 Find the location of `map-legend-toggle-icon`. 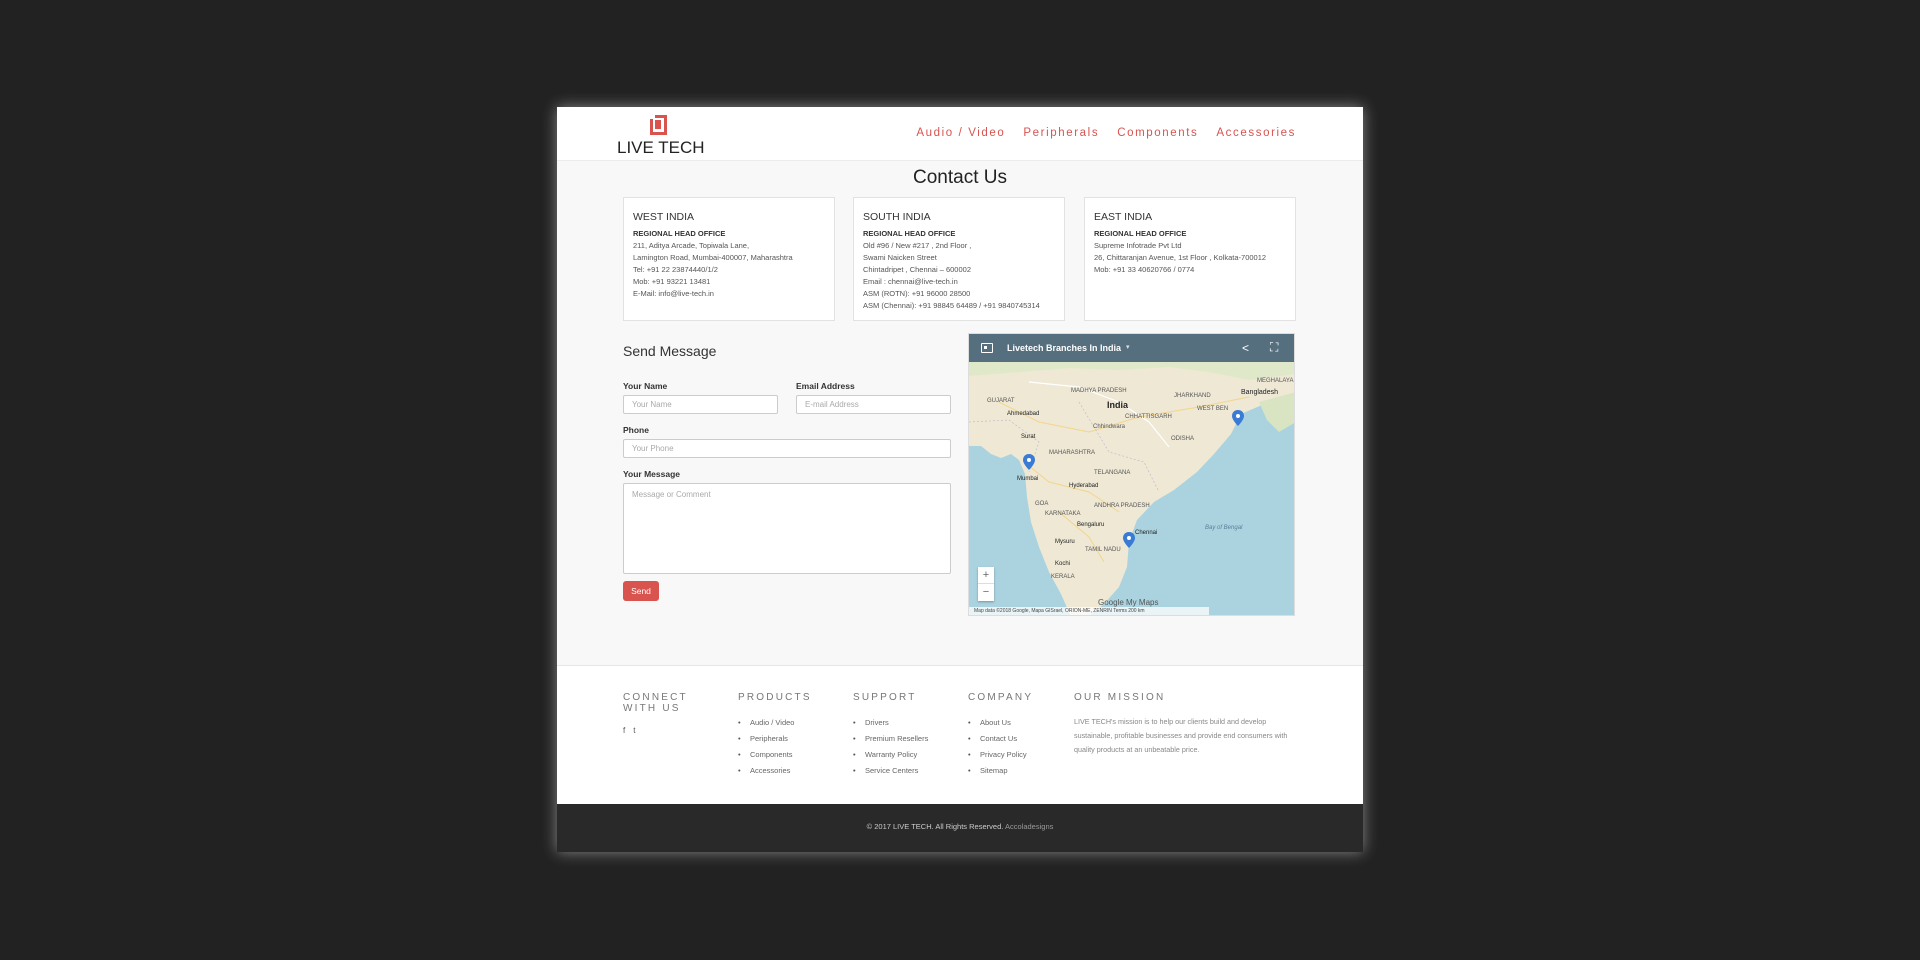

map-legend-toggle-icon is located at coordinates (987, 348).